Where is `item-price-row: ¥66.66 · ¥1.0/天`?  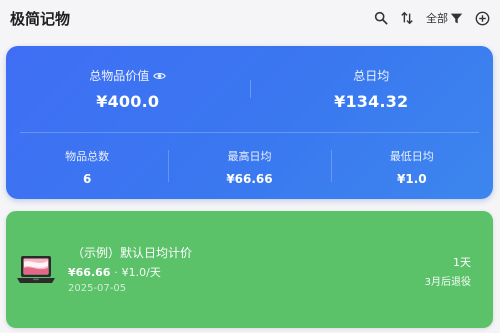 item-price-row: ¥66.66 · ¥1.0/天 is located at coordinates (114, 272).